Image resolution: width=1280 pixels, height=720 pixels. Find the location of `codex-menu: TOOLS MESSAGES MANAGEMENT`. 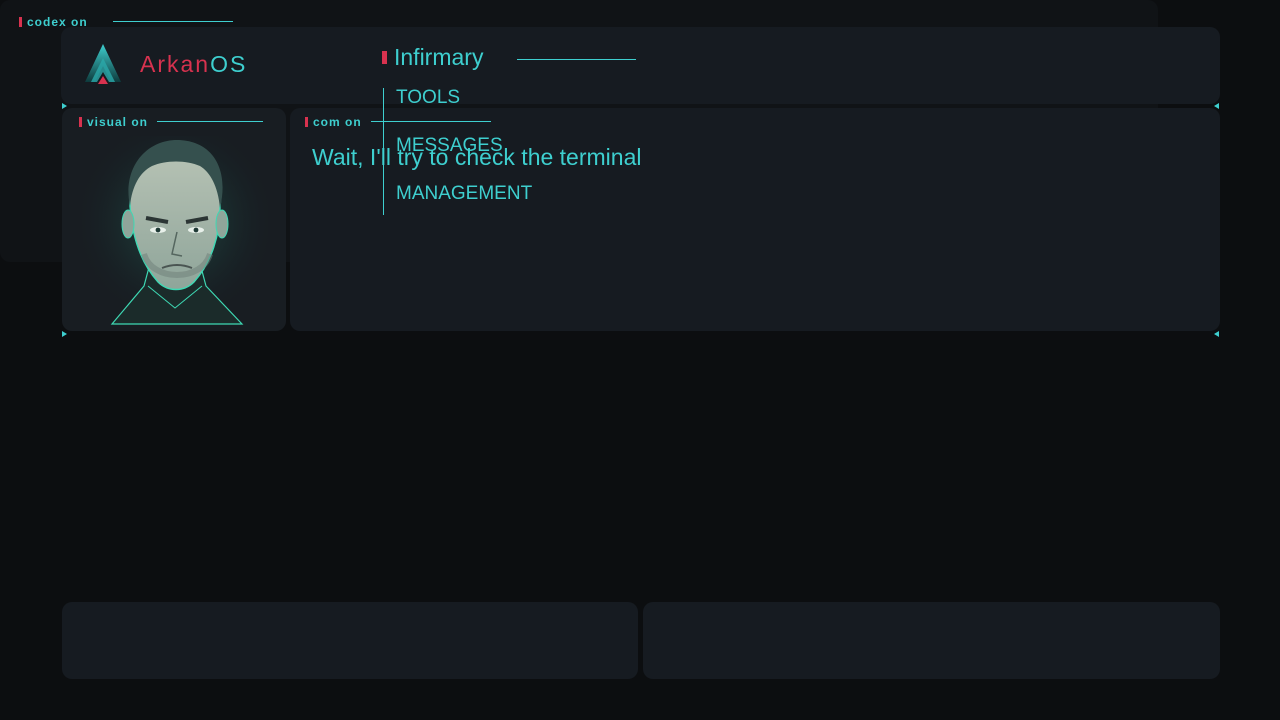

codex-menu: TOOLS MESSAGES MANAGEMENT is located at coordinates (457, 151).